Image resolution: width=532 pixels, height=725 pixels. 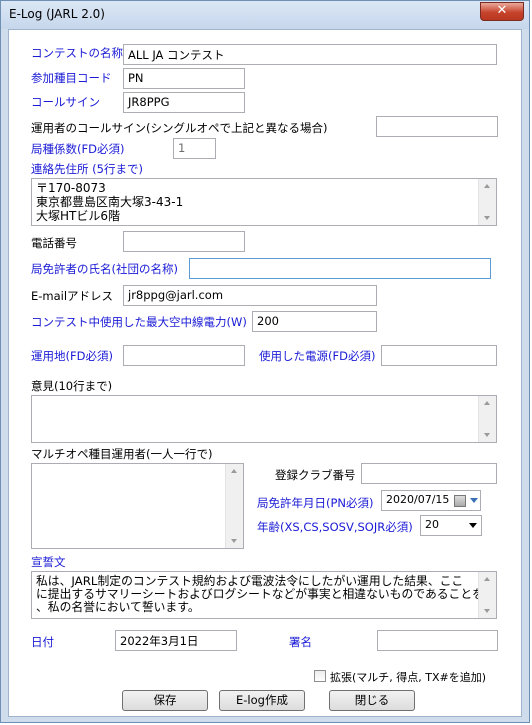 What do you see at coordinates (487, 202) in the screenshot?
I see `address-scrollbar` at bounding box center [487, 202].